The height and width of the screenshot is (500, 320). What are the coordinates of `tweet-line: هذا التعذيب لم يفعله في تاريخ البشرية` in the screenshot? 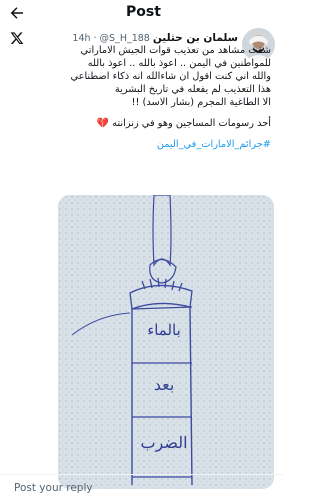 It's located at (192, 89).